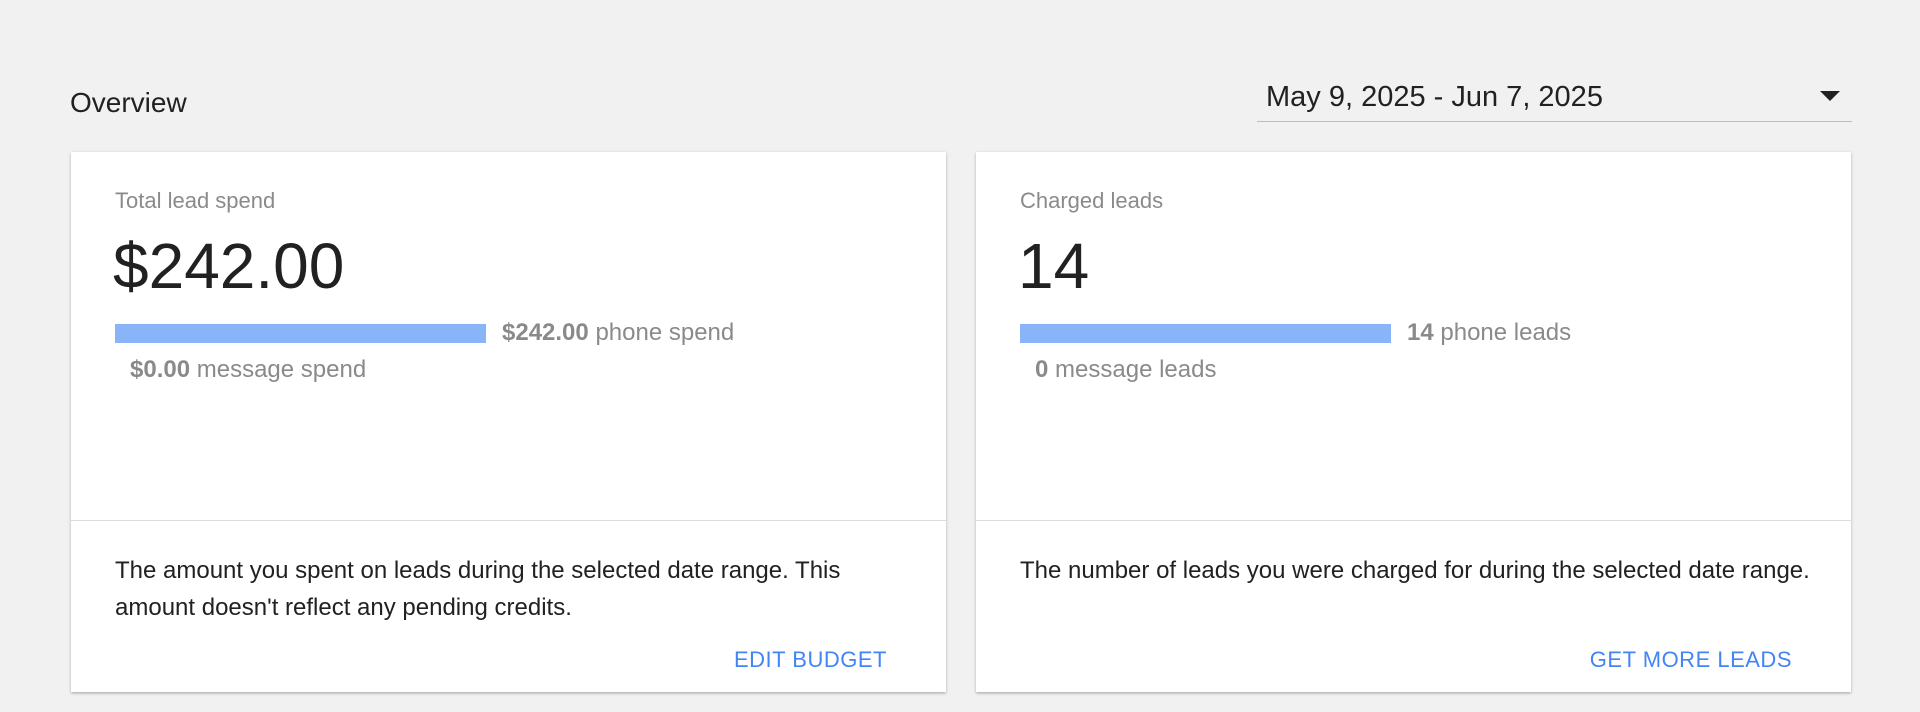 This screenshot has width=1920, height=712. I want to click on date-range-value: May 9, 2025 - Jun 7, 2025, so click(1434, 97).